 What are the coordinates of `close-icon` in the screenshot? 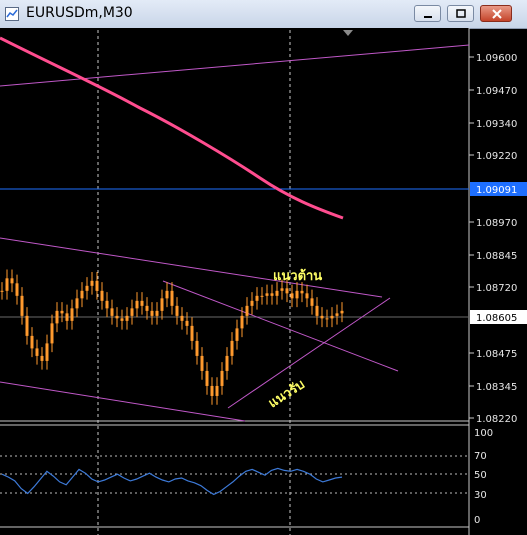 It's located at (497, 14).